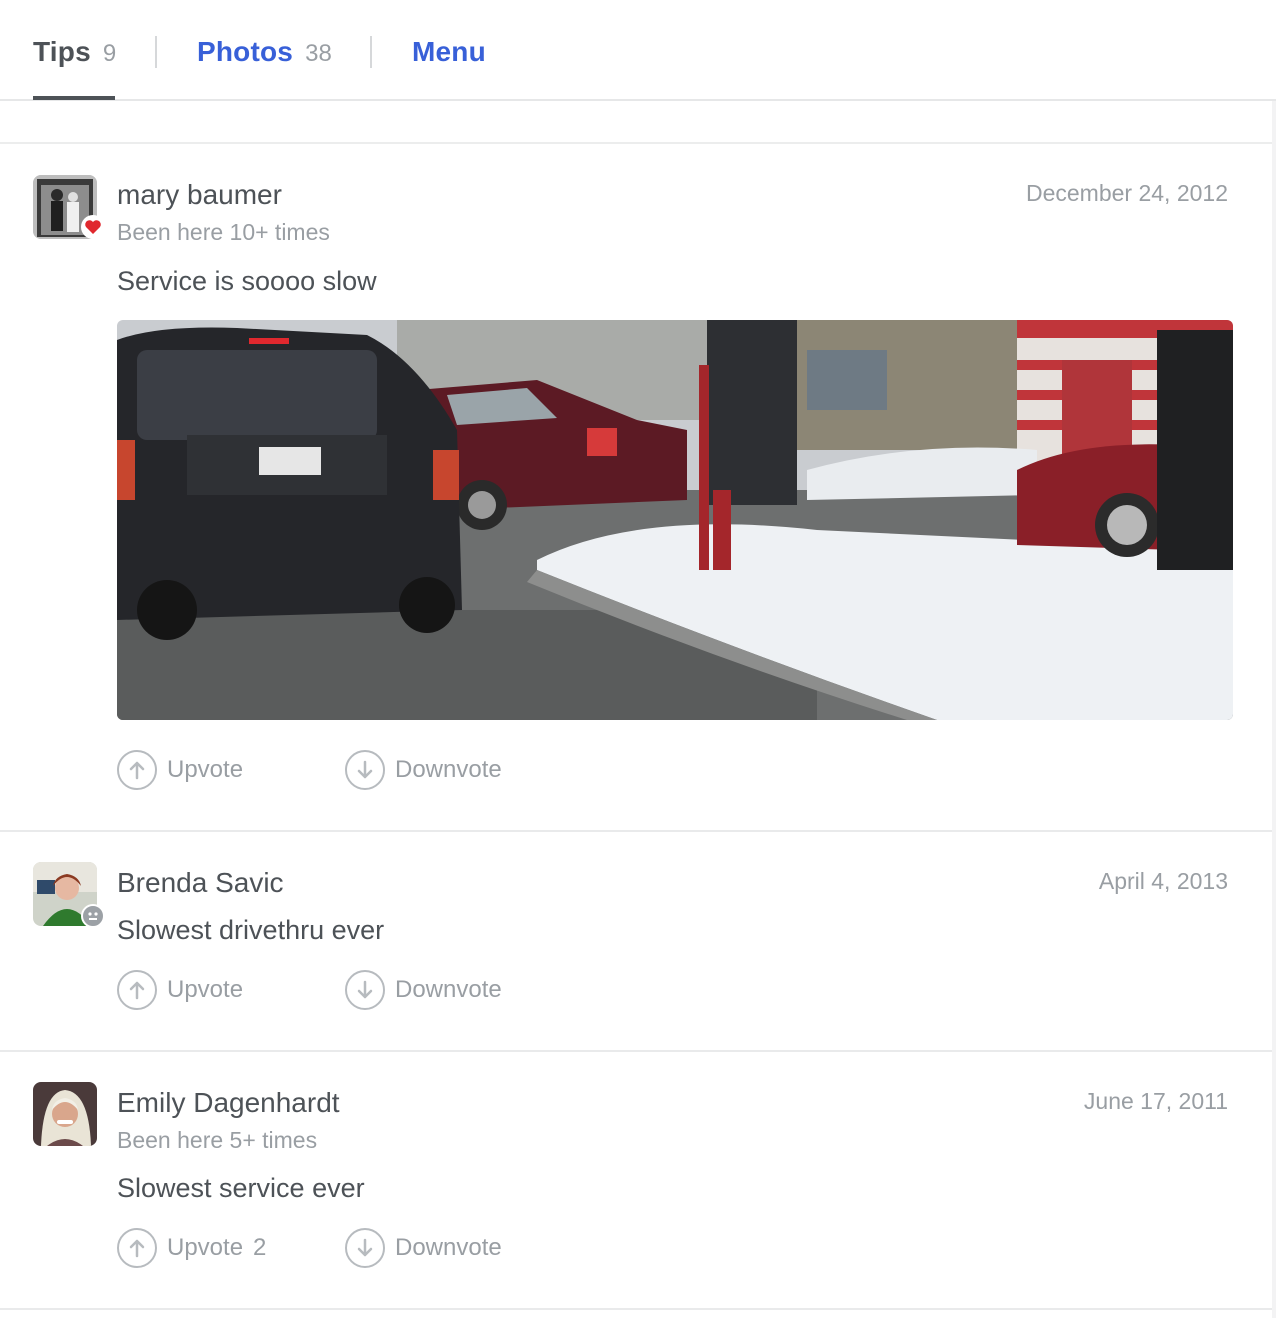 The height and width of the screenshot is (1318, 1276). Describe the element at coordinates (1126, 193) in the screenshot. I see `tip-date: December 24, 2012` at that location.